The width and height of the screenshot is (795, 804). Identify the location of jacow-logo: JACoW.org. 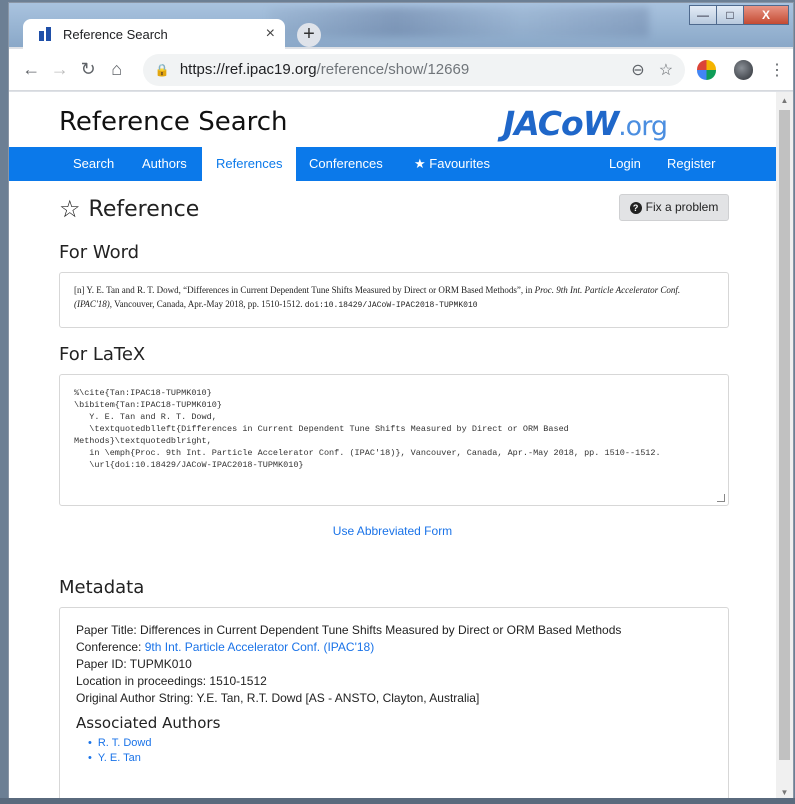
(585, 123).